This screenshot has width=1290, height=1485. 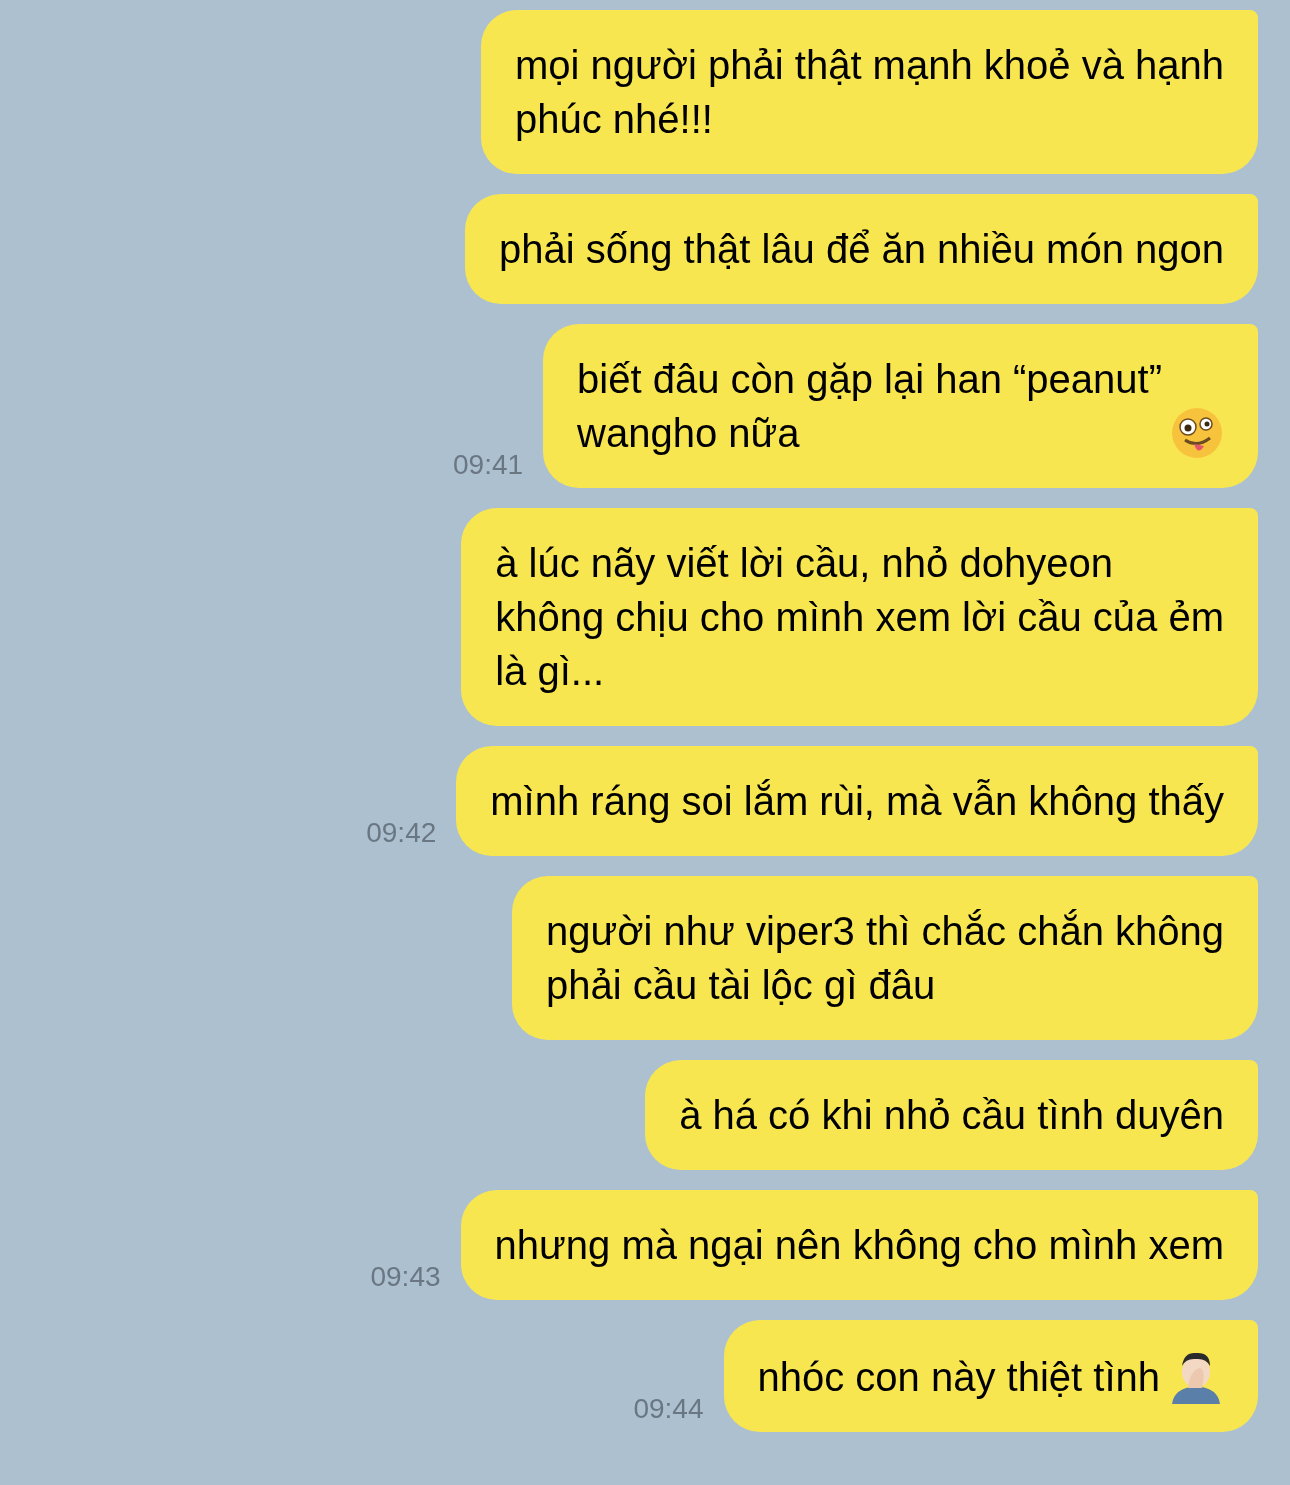 What do you see at coordinates (859, 1245) in the screenshot?
I see `message-text: nhưng mà ngại nên không cho mình xem` at bounding box center [859, 1245].